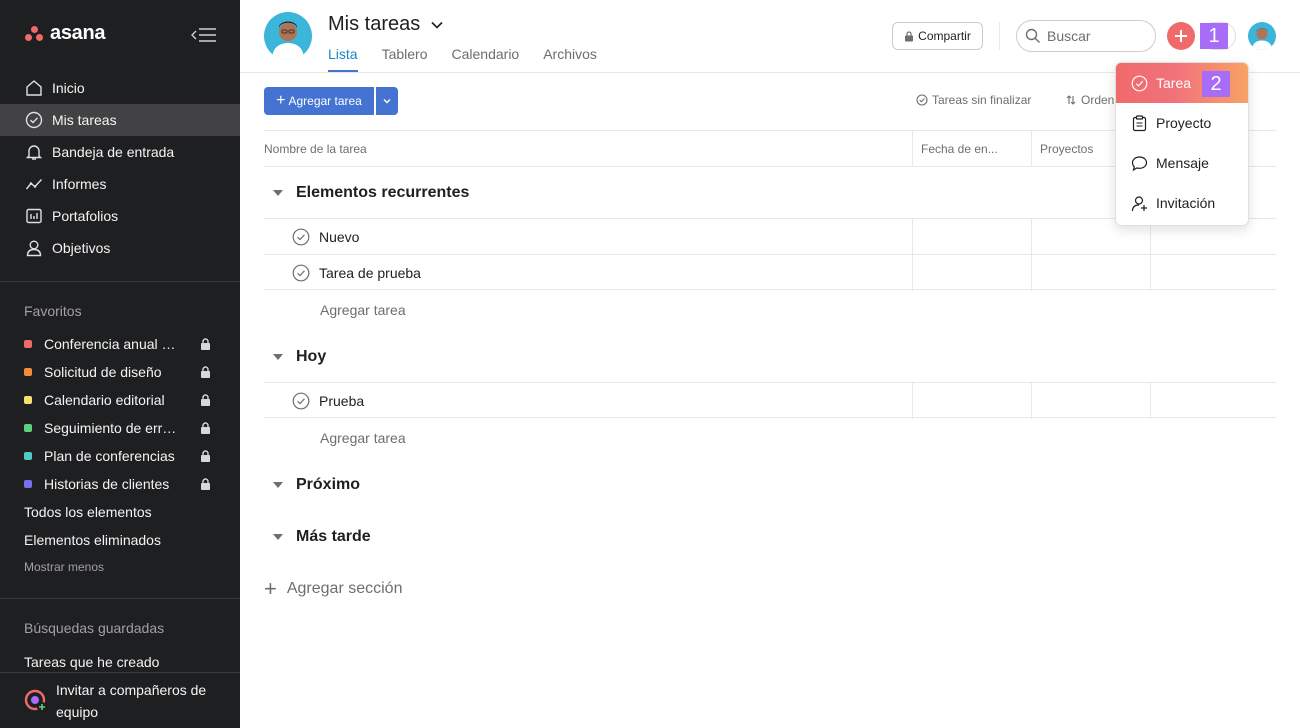 The width and height of the screenshot is (1300, 728). I want to click on plus-icon, so click(1181, 36).